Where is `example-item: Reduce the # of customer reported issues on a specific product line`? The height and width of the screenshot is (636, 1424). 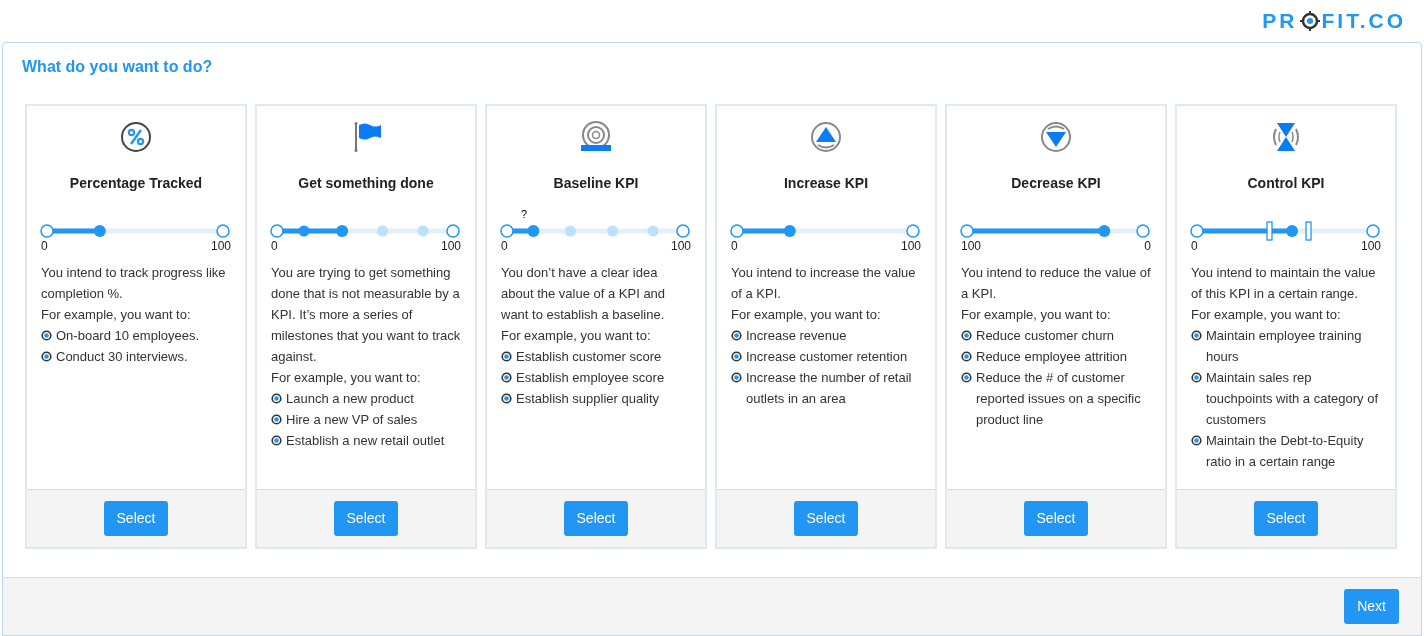 example-item: Reduce the # of customer reported issues on a specific product line is located at coordinates (1059, 399).